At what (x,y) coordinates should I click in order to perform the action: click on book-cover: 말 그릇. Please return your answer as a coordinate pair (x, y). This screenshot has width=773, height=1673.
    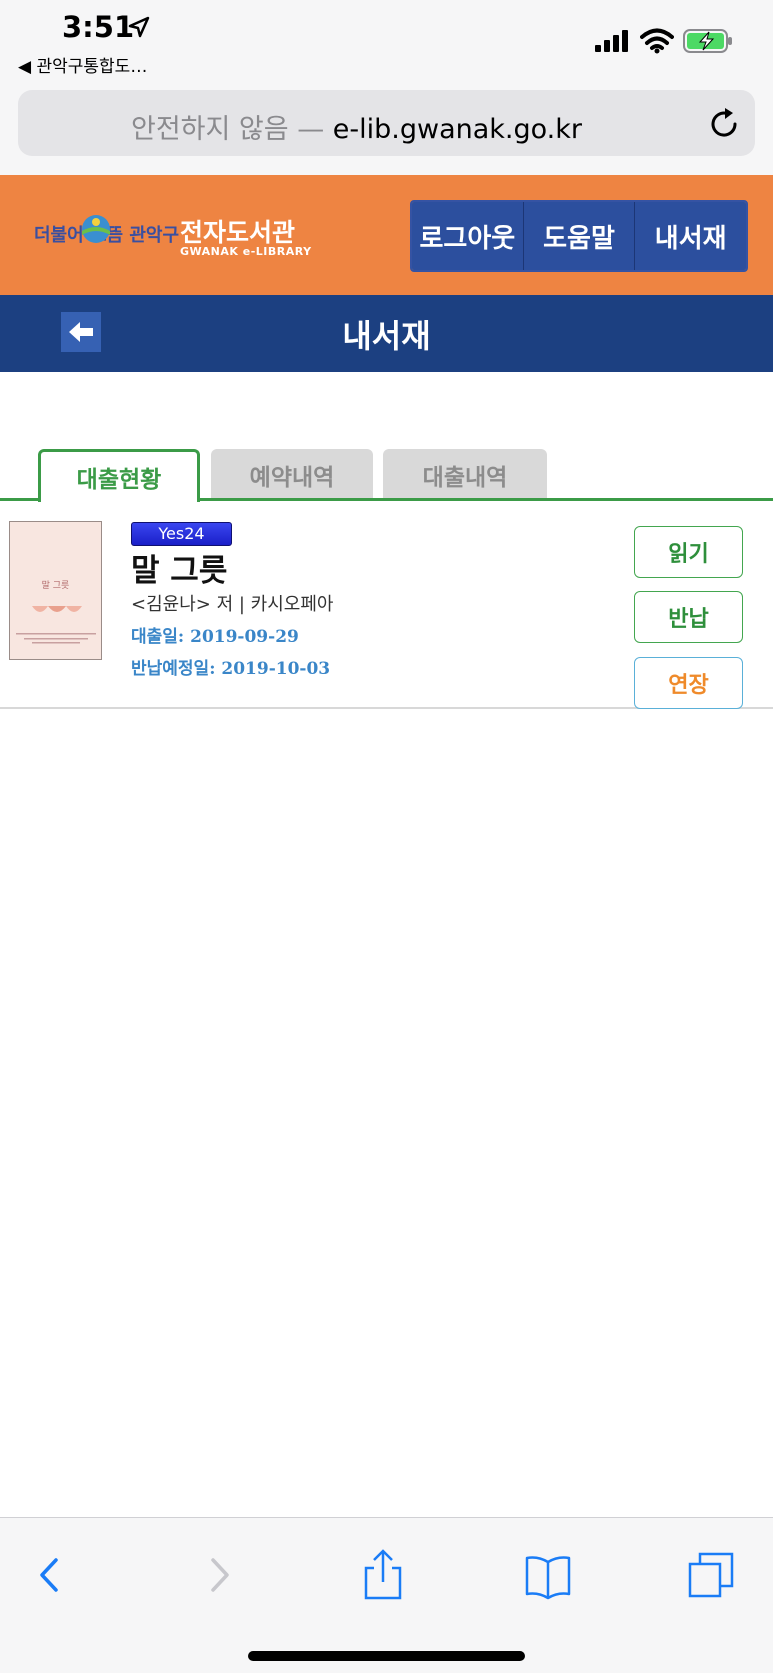
    Looking at the image, I should click on (55, 590).